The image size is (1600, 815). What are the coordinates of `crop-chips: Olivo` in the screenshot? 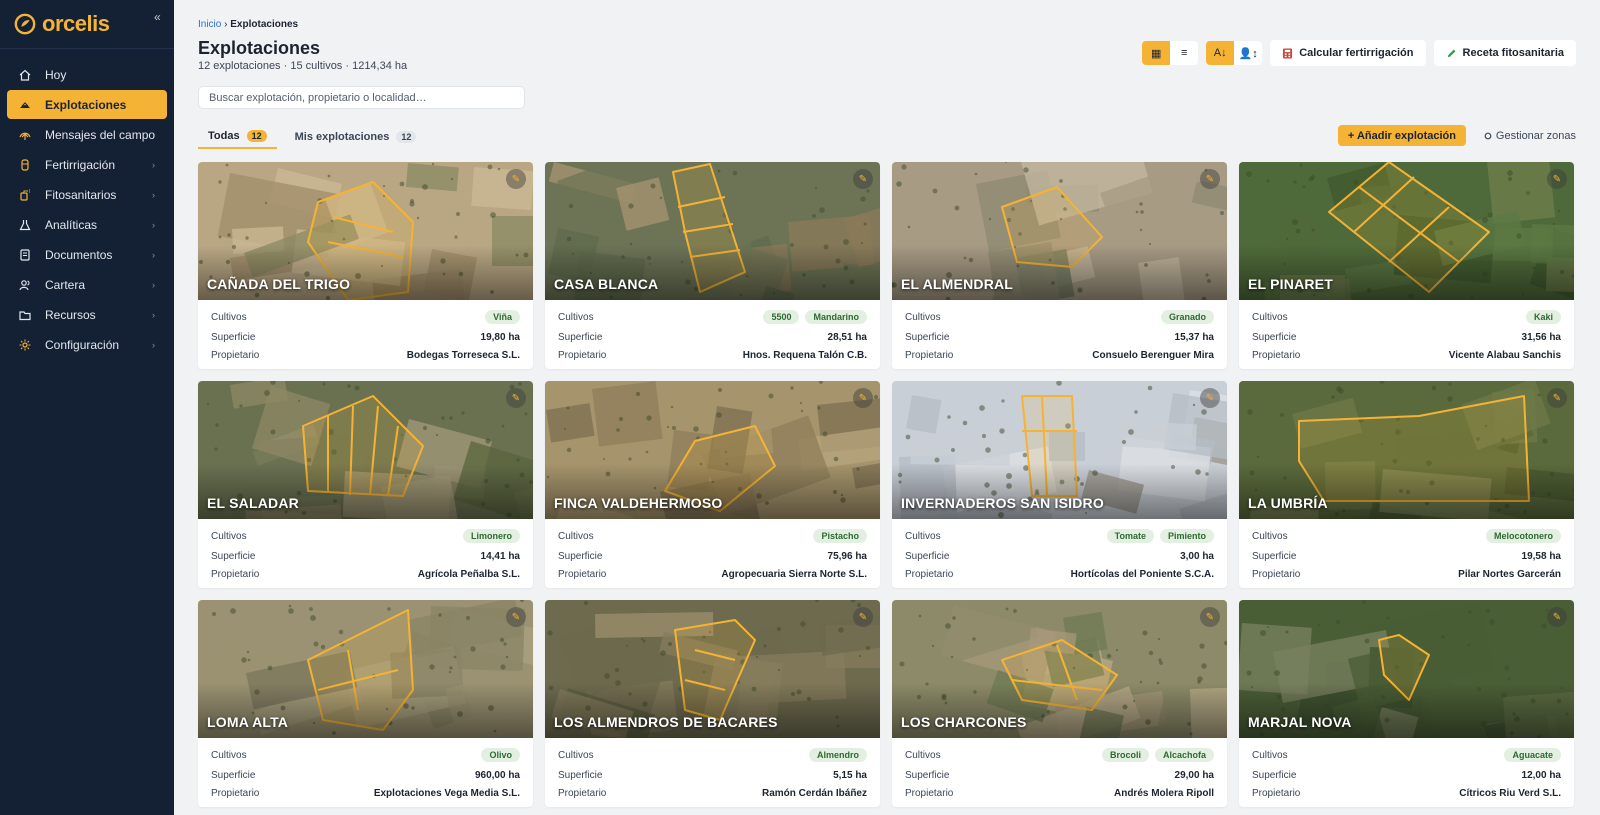 It's located at (500, 755).